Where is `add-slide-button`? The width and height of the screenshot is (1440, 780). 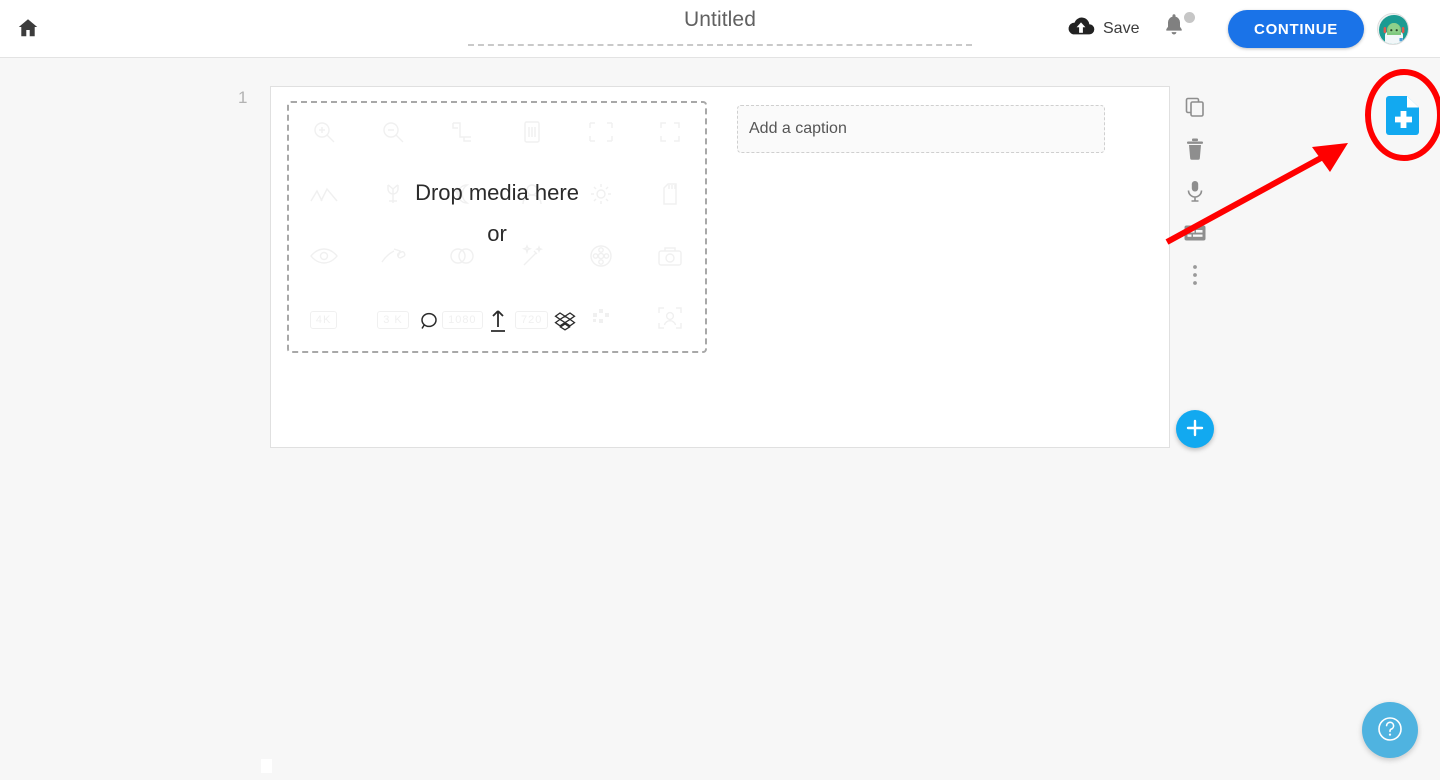 add-slide-button is located at coordinates (1195, 429).